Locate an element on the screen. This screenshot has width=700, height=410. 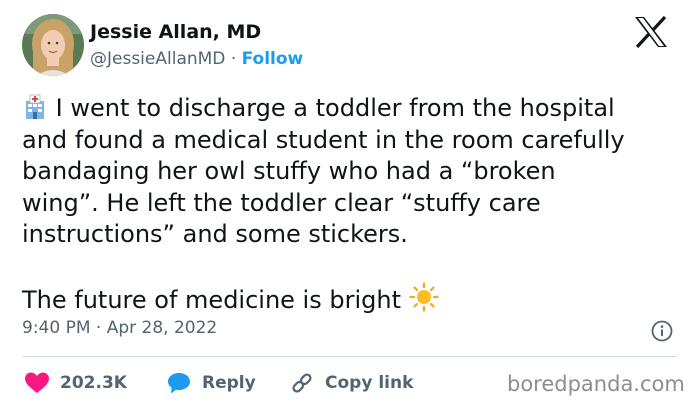
watermark: boredpanda.com is located at coordinates (596, 384).